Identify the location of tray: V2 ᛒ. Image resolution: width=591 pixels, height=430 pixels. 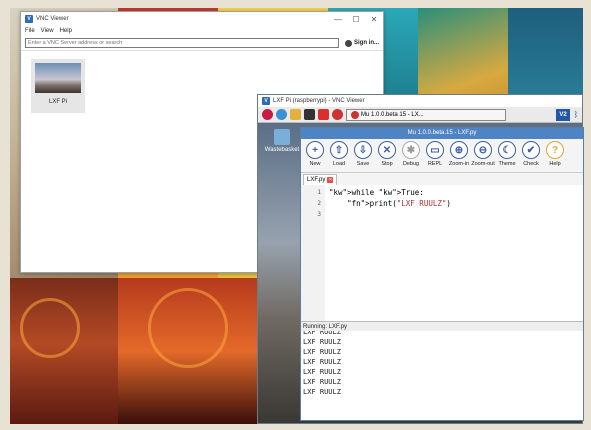
(569, 114).